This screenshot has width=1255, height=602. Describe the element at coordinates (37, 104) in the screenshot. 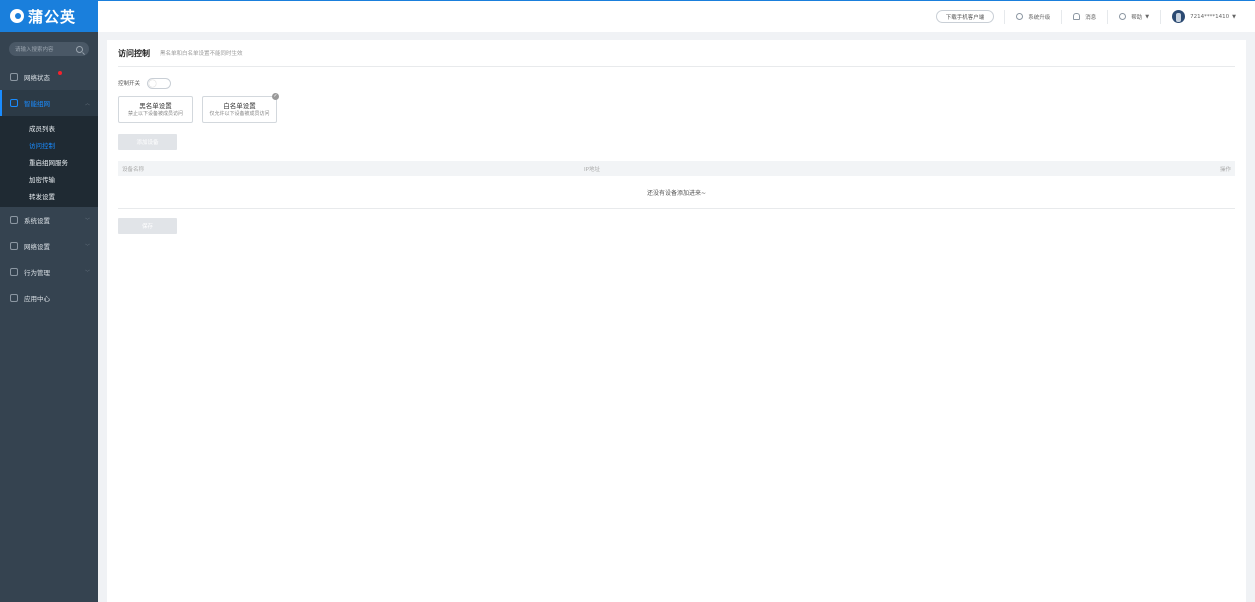

I see `sidebar-item-label: 智能组网` at that location.